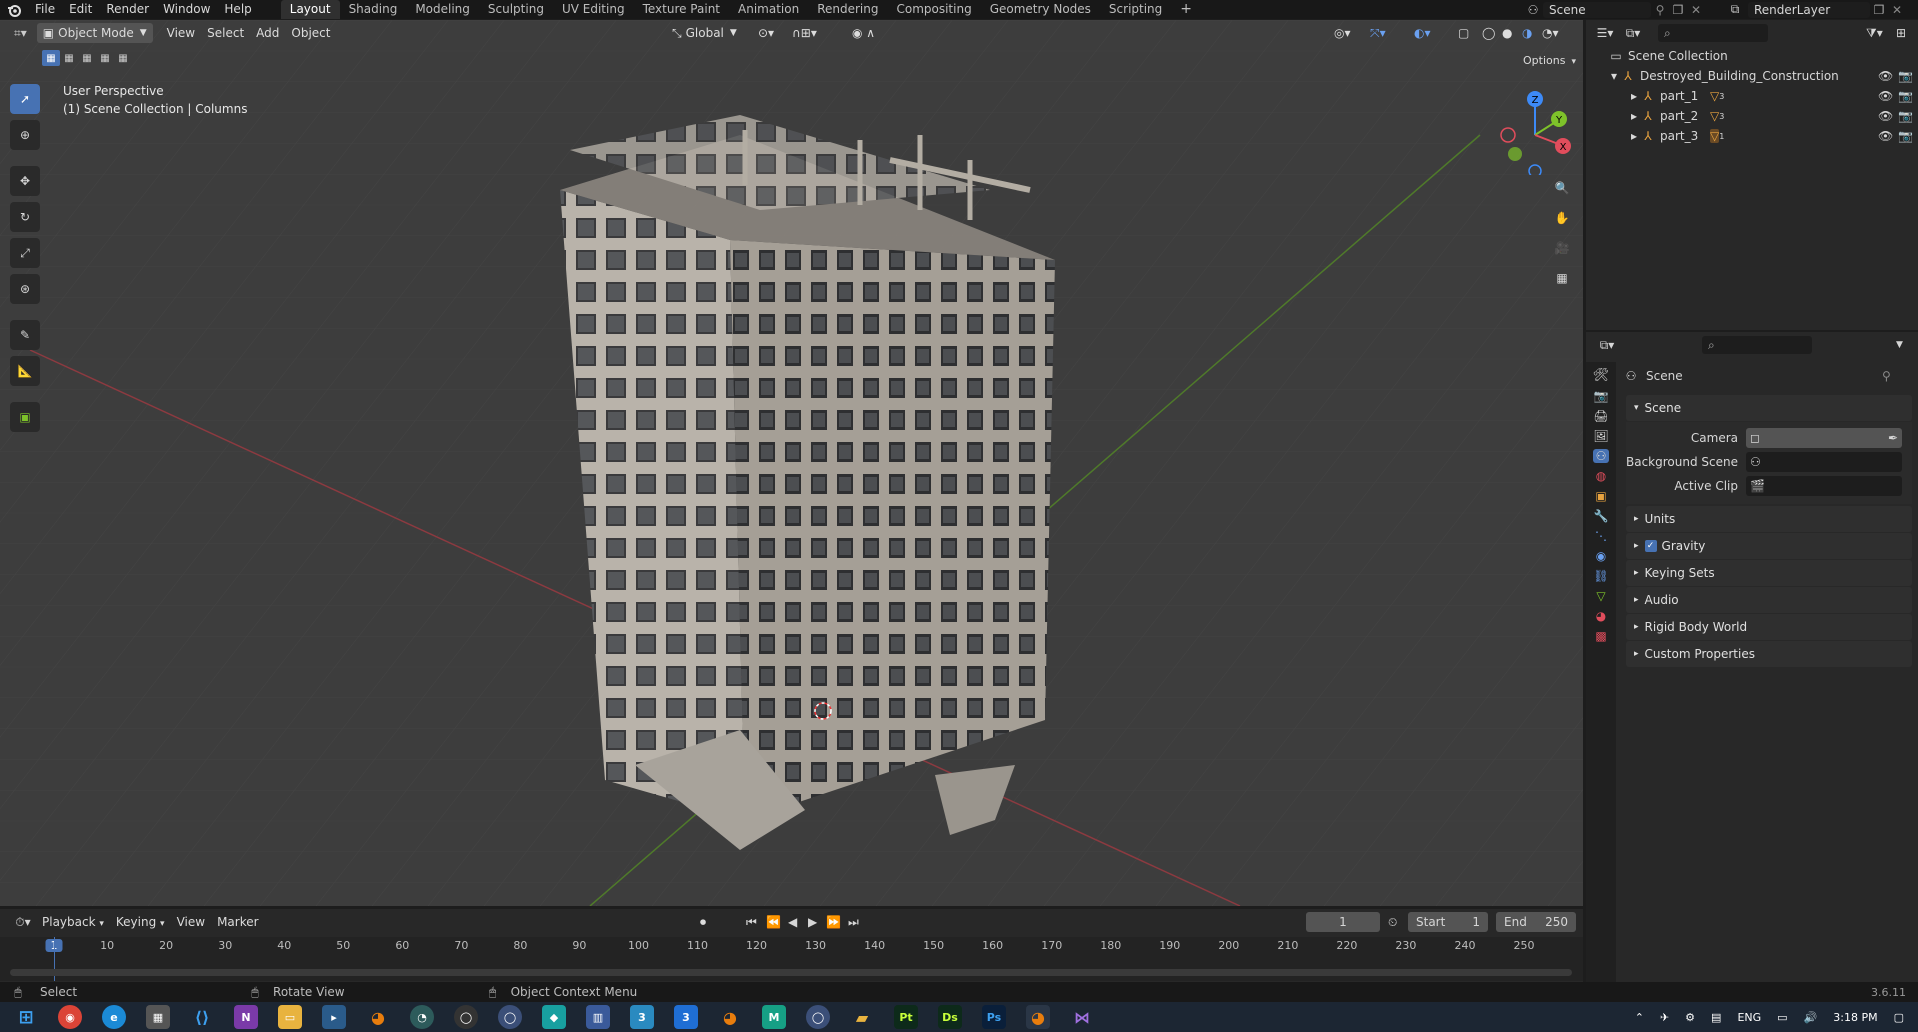 The width and height of the screenshot is (1918, 1032). I want to click on tray-chevron-up-icon: ⌃, so click(1639, 1017).